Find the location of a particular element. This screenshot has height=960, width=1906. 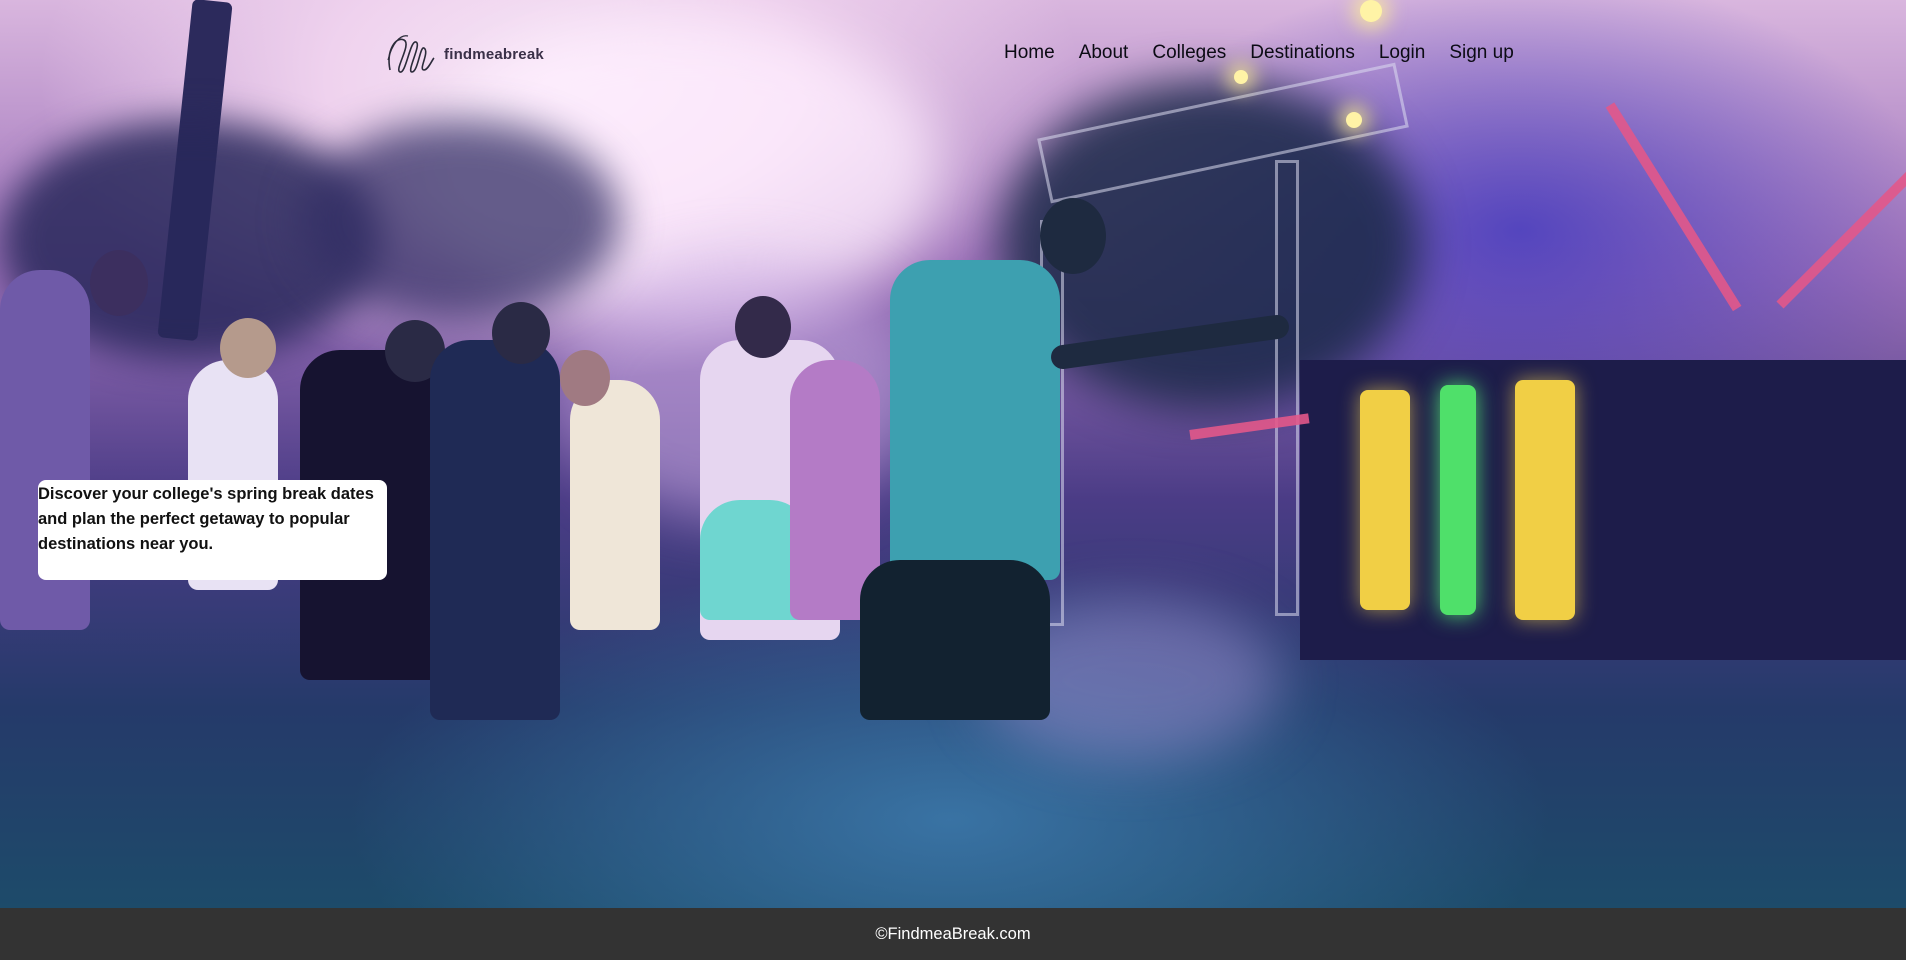

brand-name: findmeabreak is located at coordinates (494, 54).